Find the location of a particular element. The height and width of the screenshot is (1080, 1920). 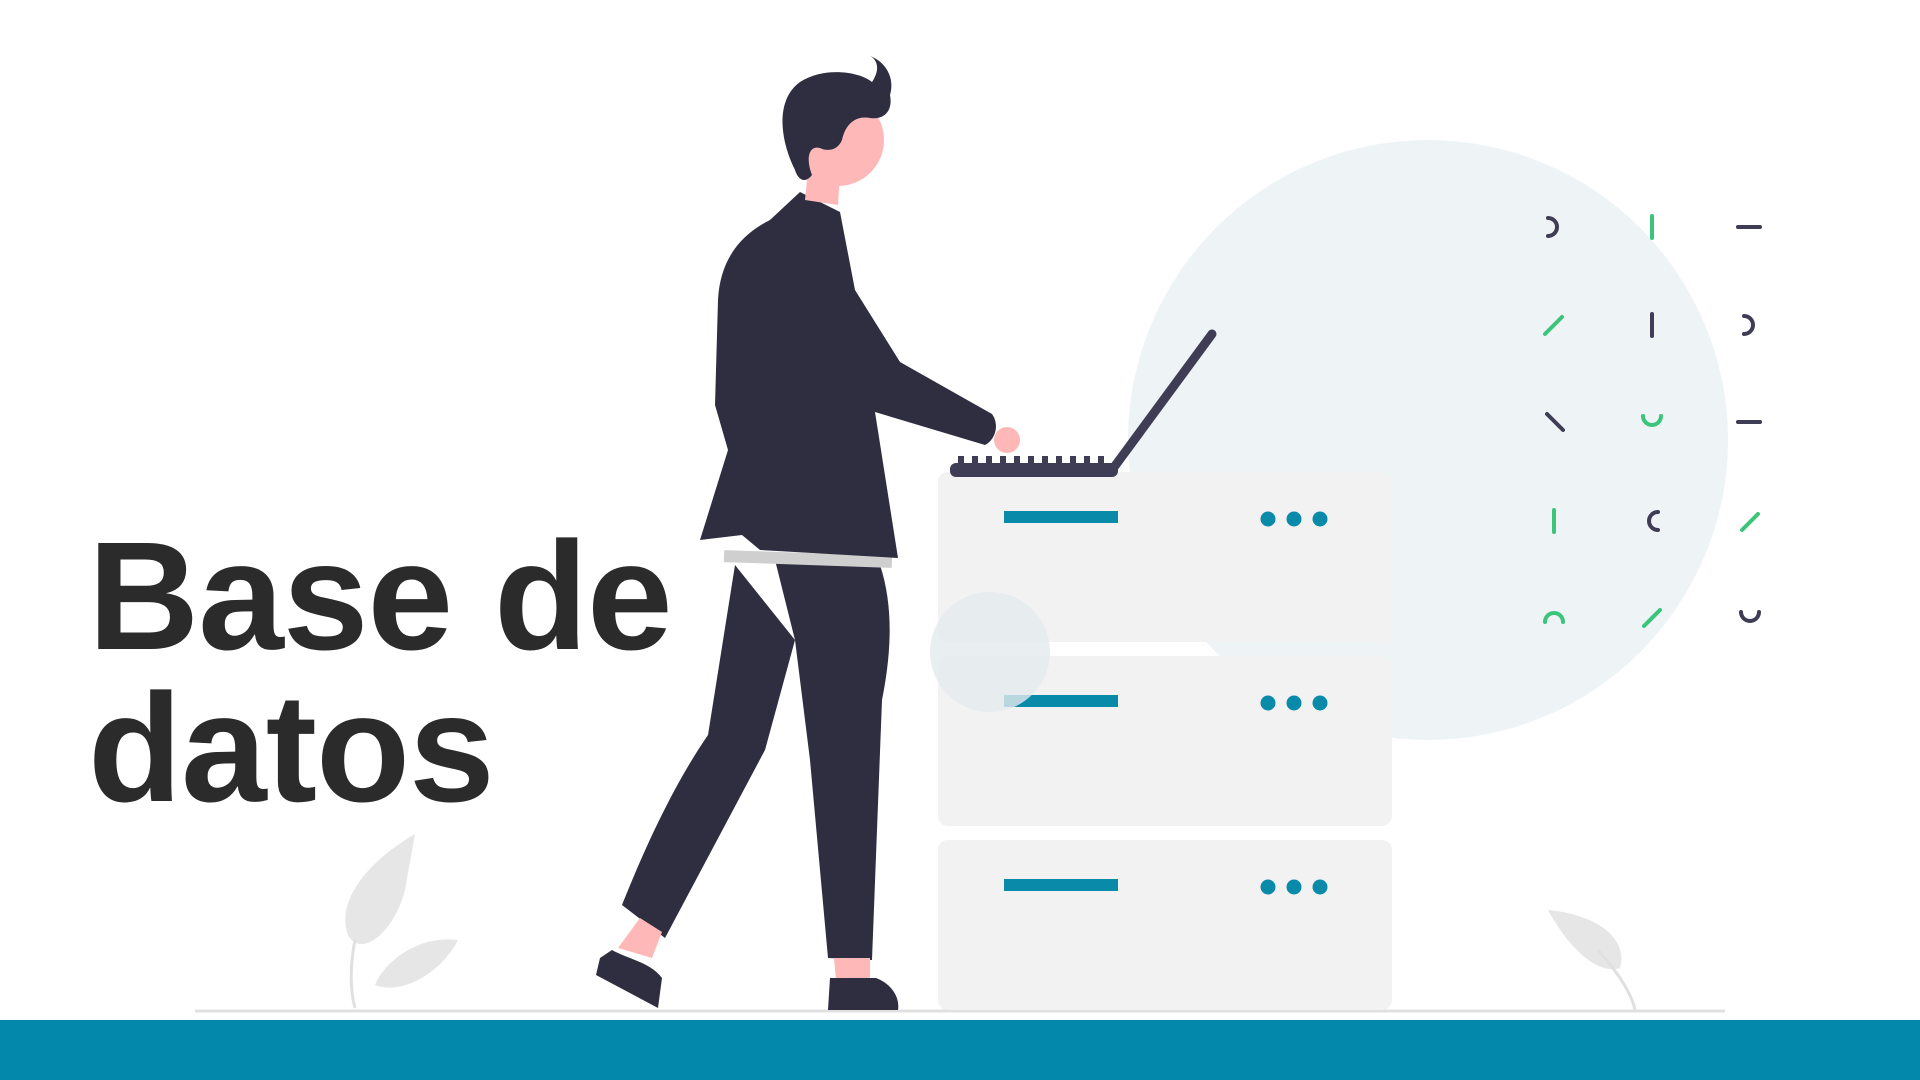

title-line-2: datos is located at coordinates (291, 748).